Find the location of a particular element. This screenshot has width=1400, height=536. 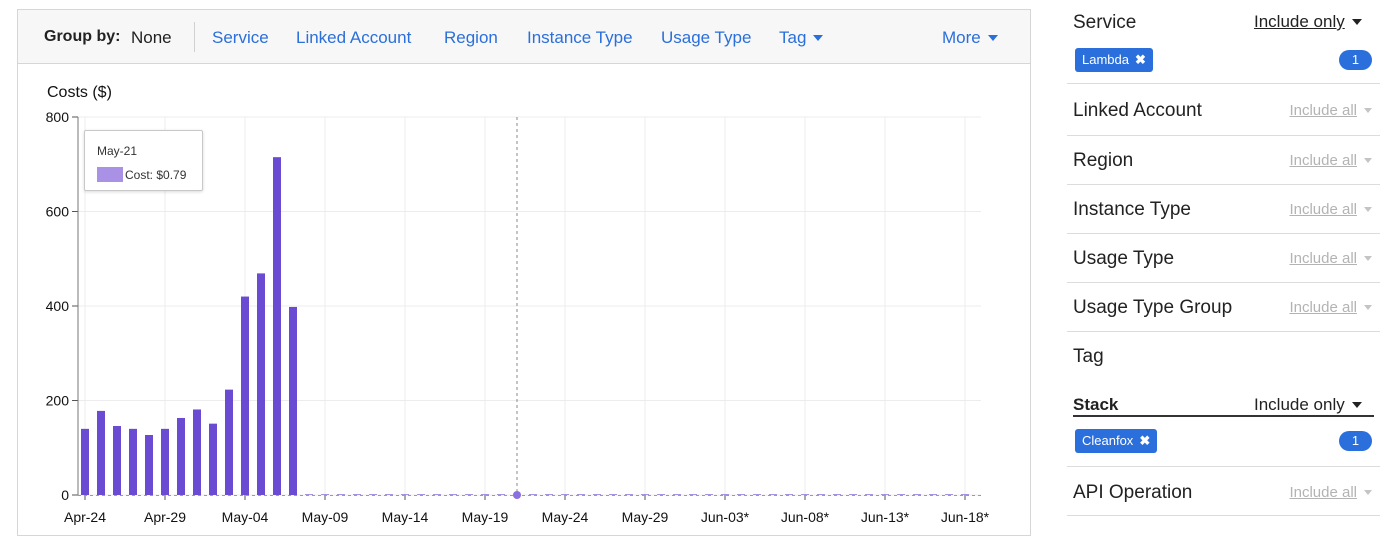

filter-api-operation-label: API Operation is located at coordinates (1133, 492).